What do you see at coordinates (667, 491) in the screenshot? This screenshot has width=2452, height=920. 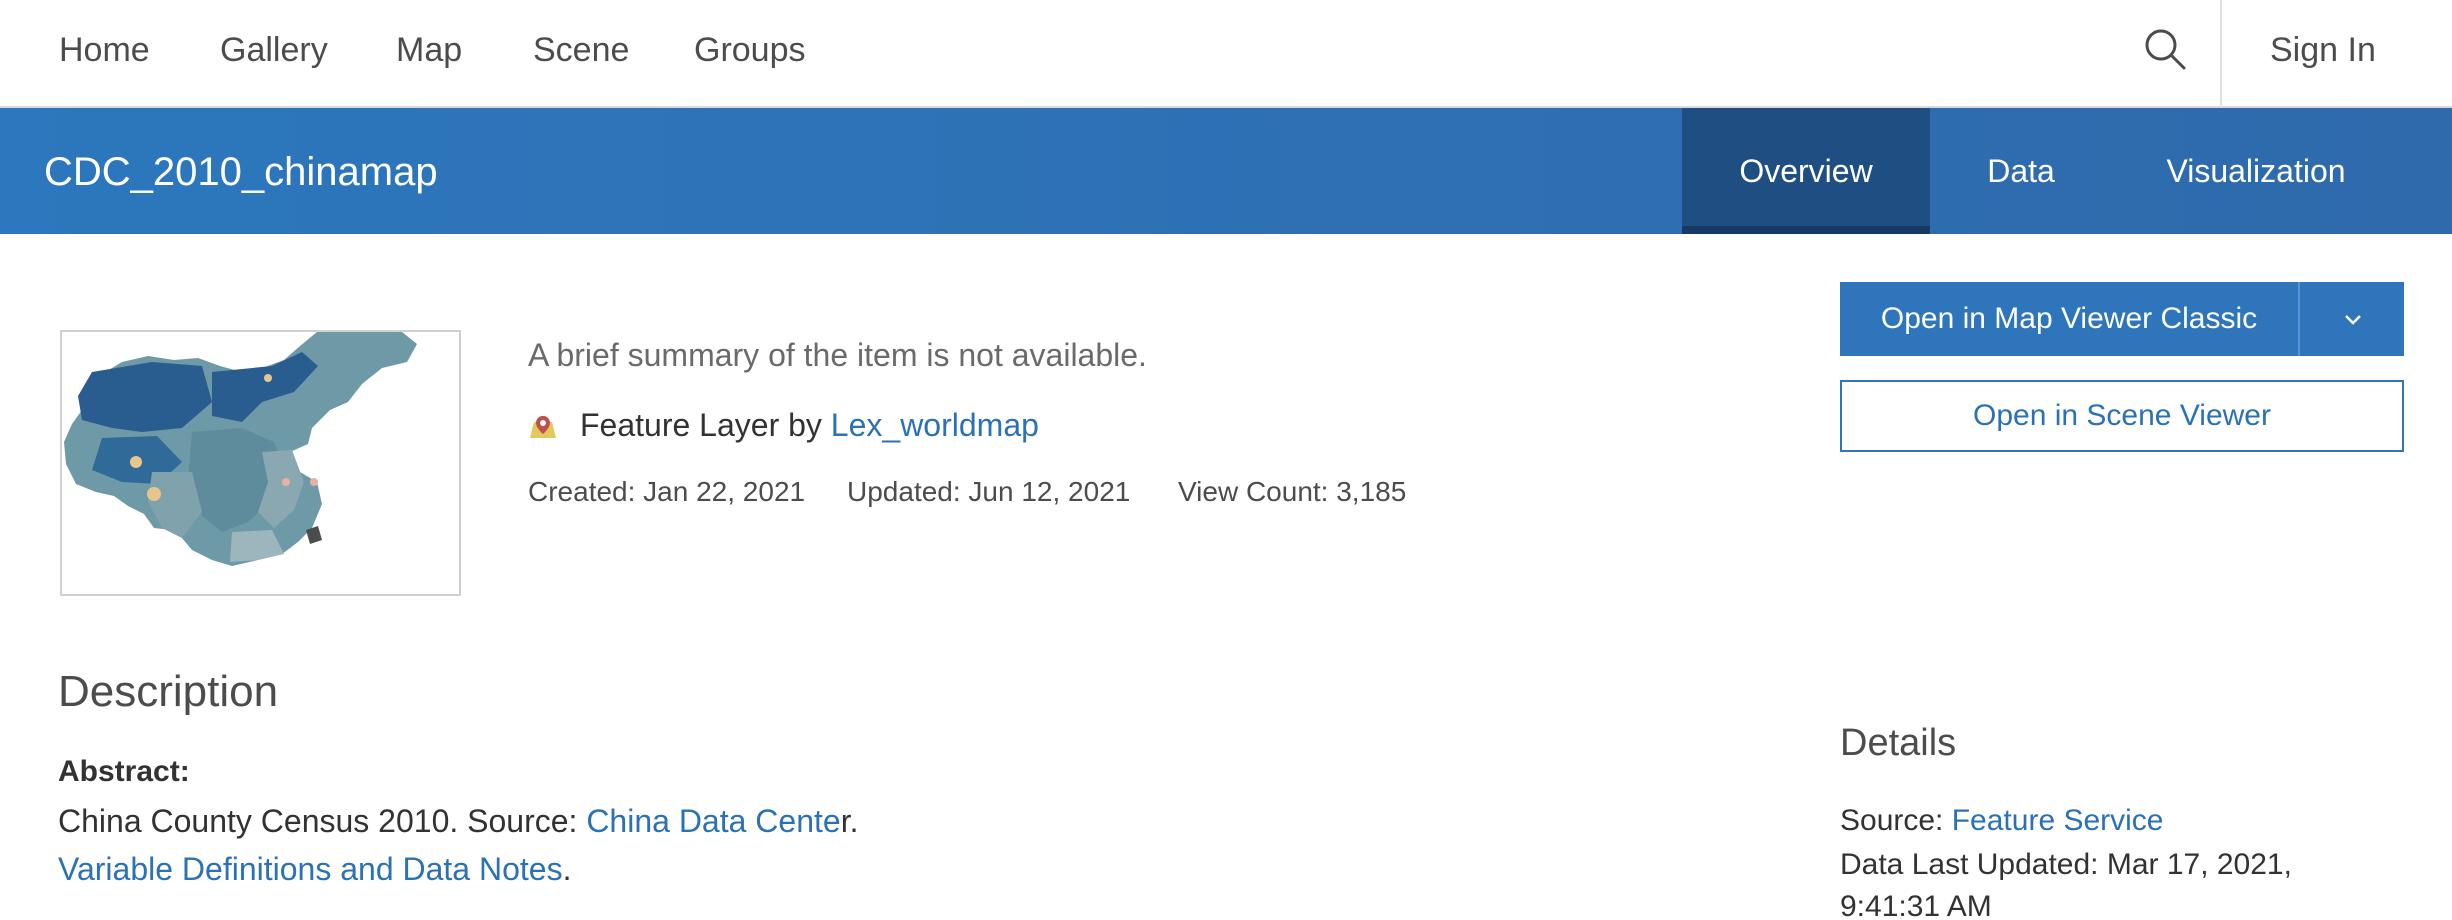 I see `created-date: Created: Jan 22, 2021` at bounding box center [667, 491].